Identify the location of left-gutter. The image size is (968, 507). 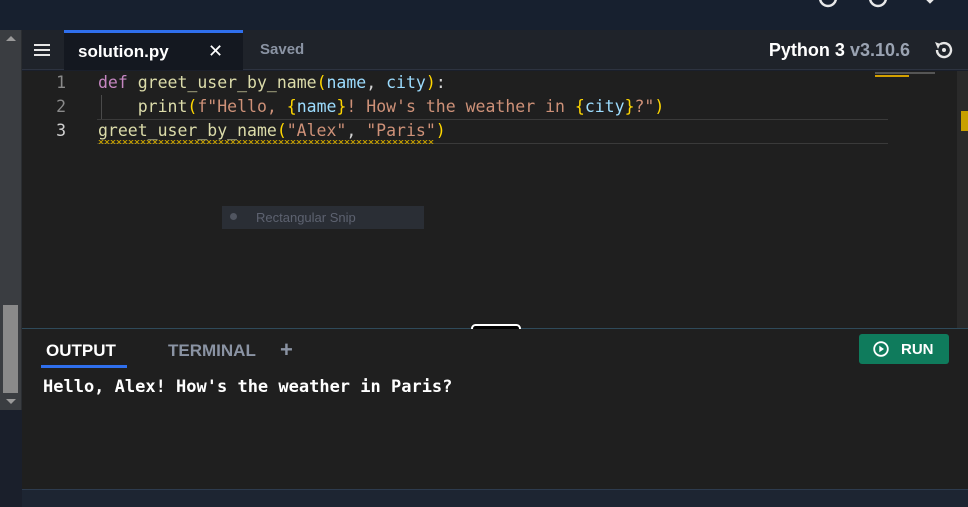
(11, 458).